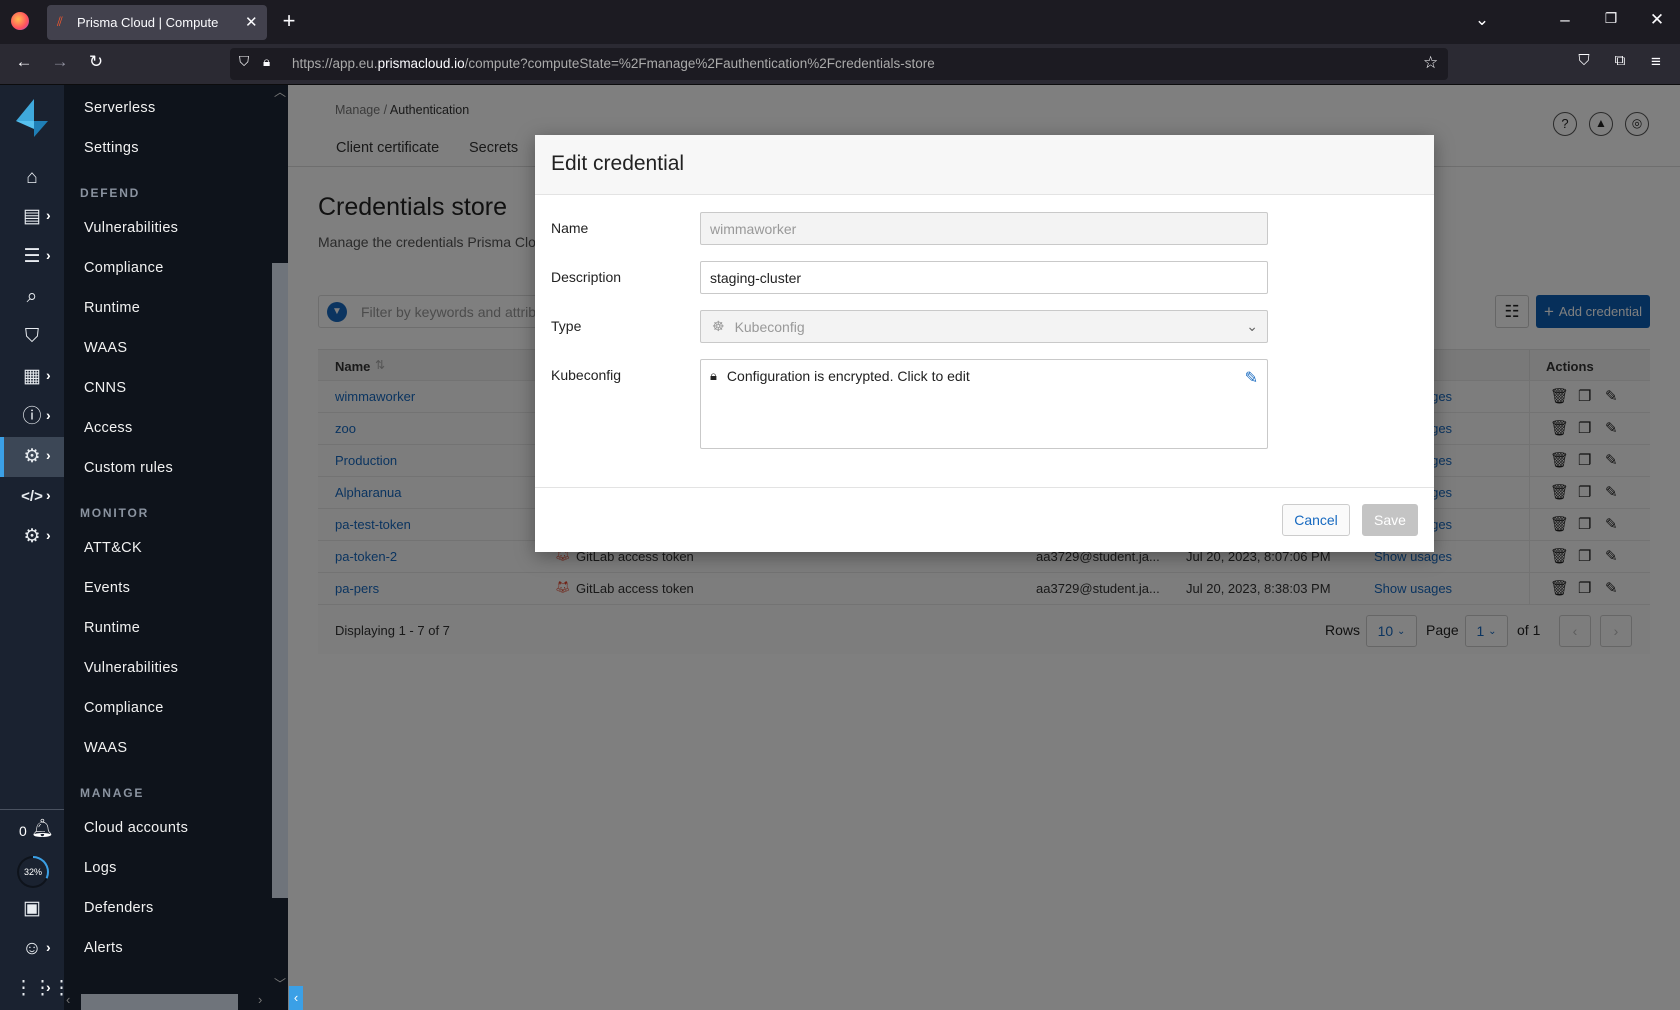  Describe the element at coordinates (108, 428) in the screenshot. I see `sidebar-item-access: Access` at that location.